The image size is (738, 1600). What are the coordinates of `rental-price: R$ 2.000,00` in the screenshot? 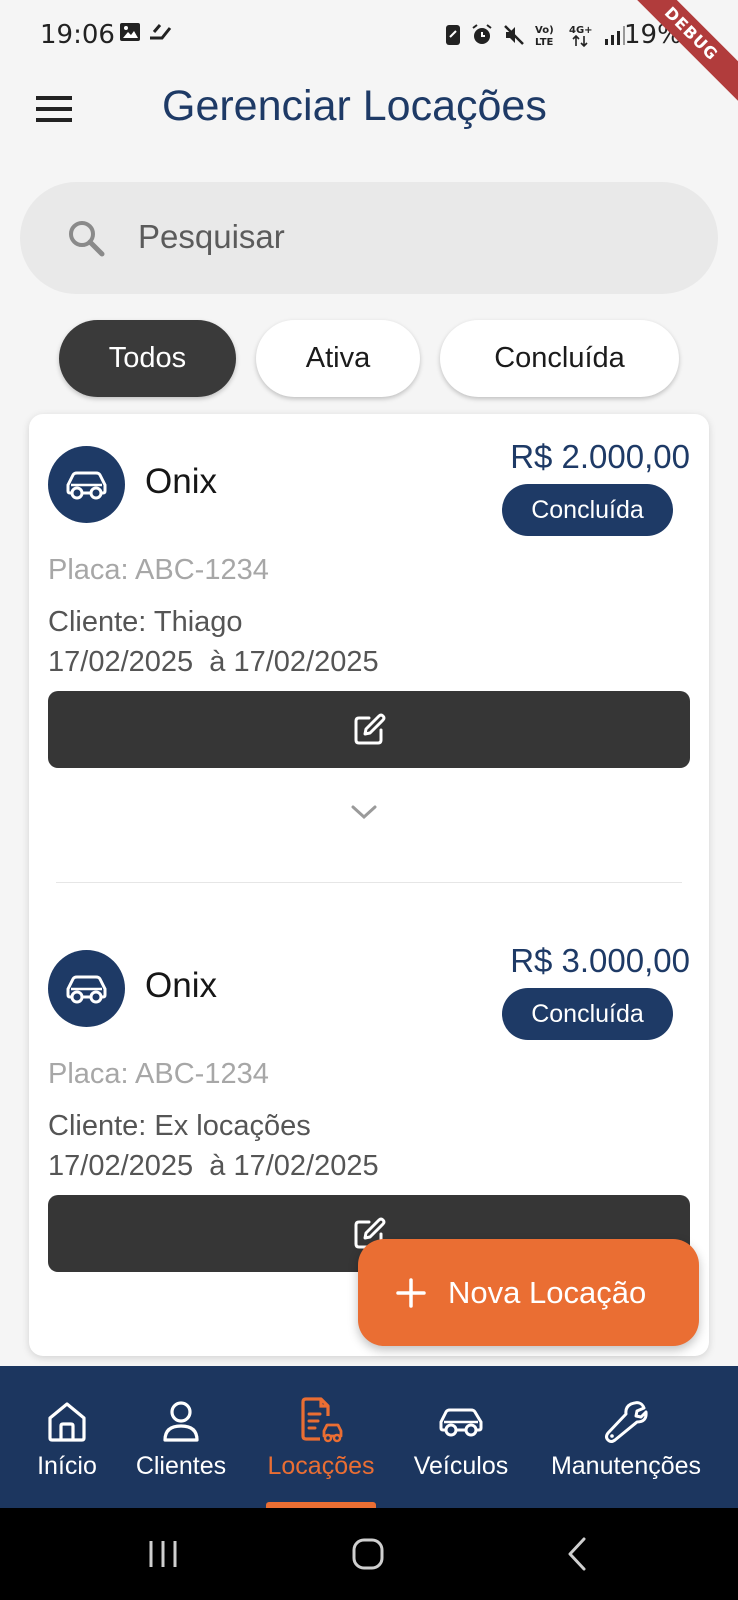 It's located at (600, 456).